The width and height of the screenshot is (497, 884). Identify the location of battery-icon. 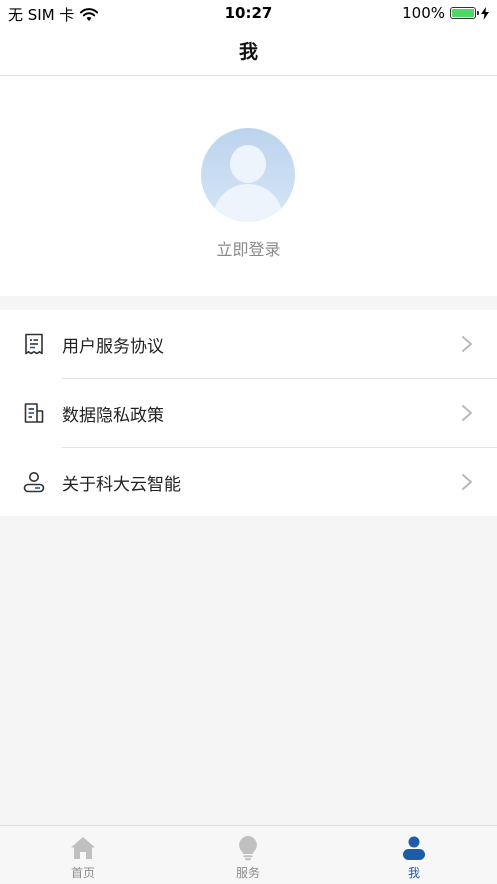
(464, 13).